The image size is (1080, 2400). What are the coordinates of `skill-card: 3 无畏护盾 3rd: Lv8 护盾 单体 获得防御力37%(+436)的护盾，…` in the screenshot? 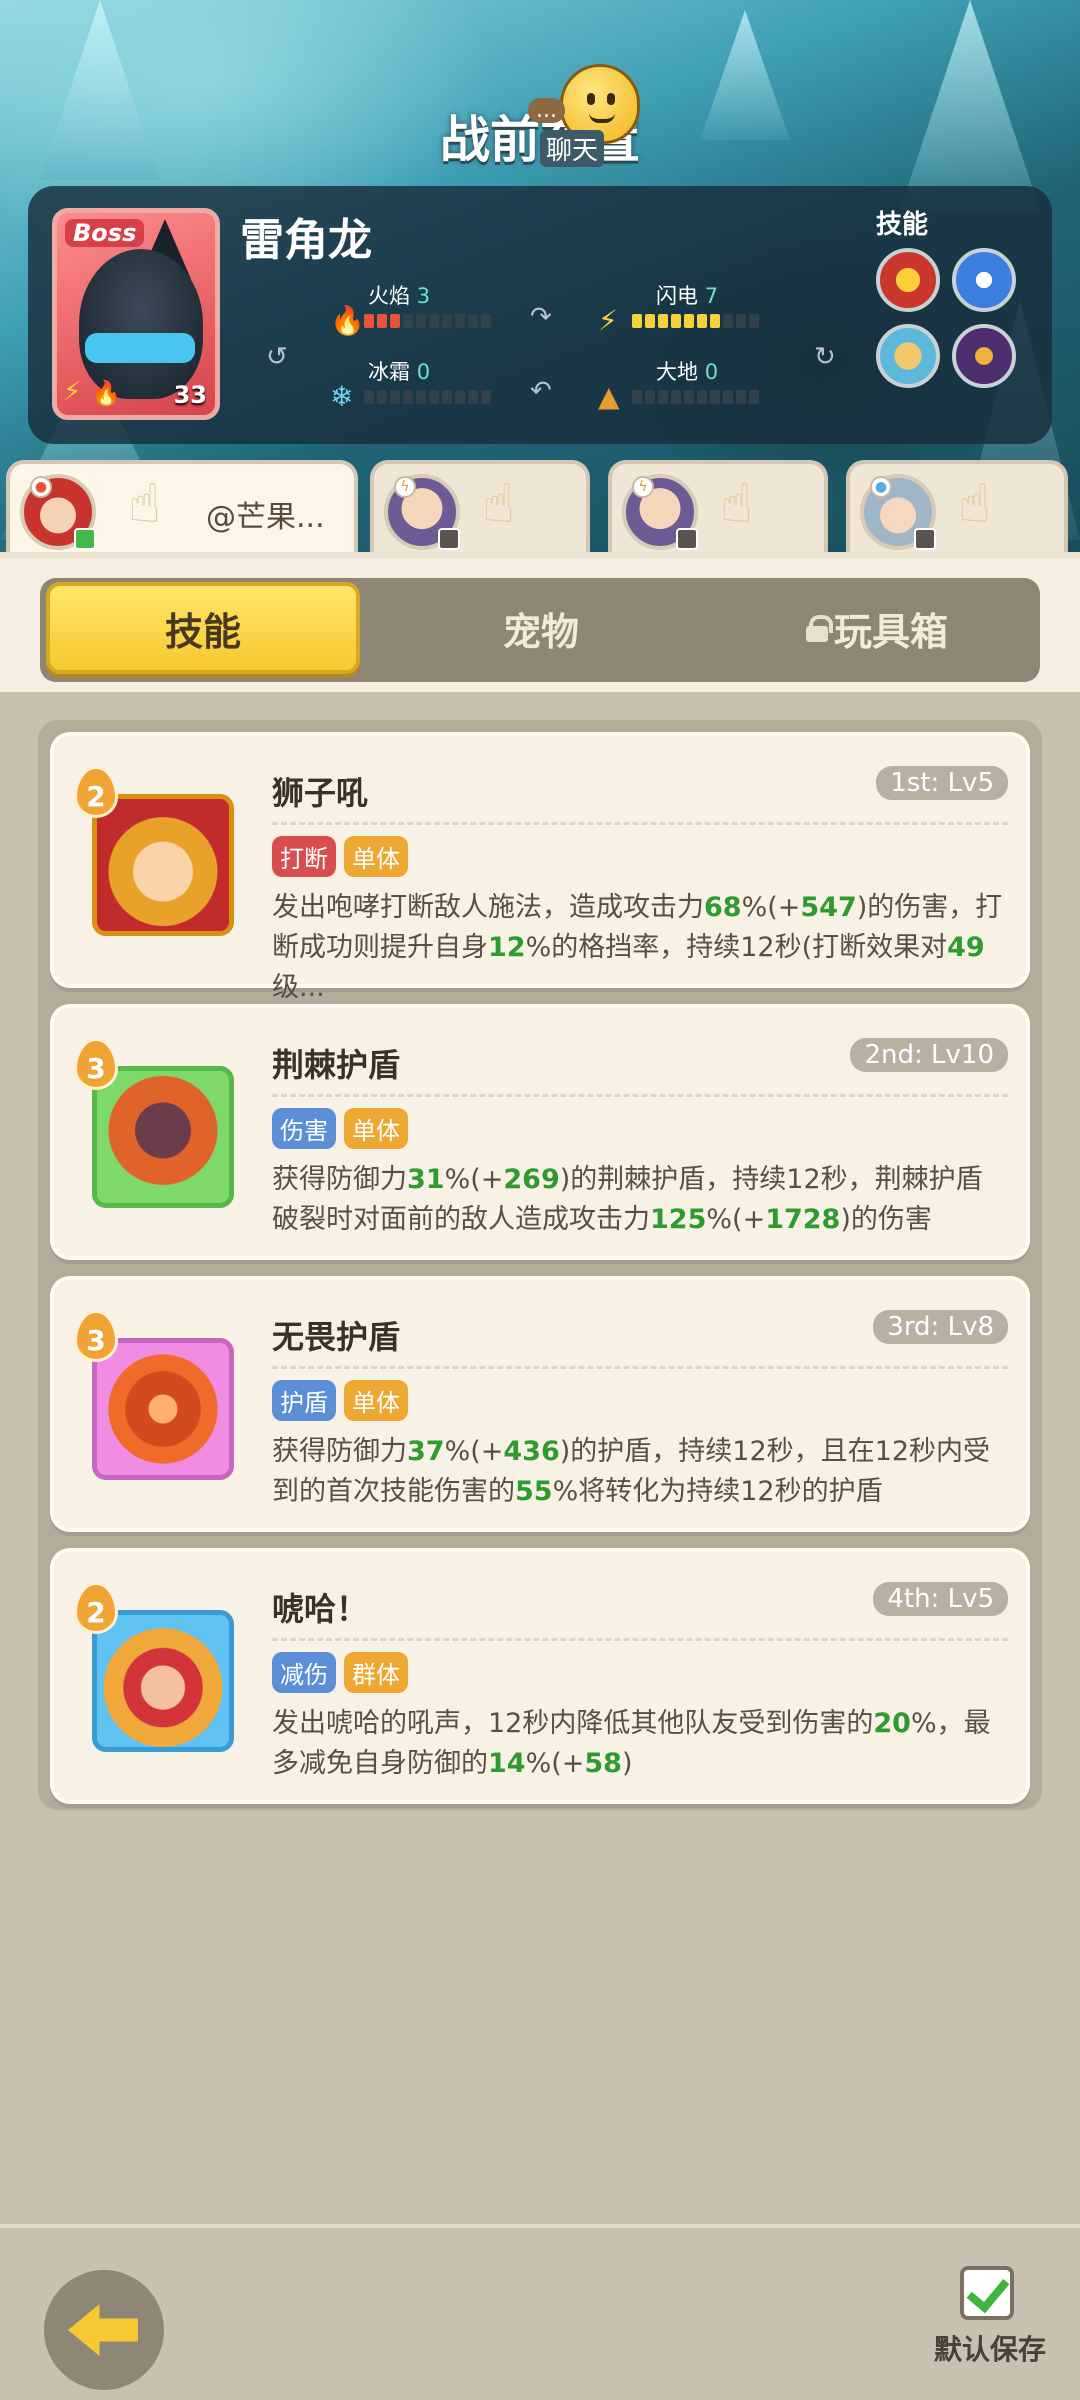 It's located at (540, 1404).